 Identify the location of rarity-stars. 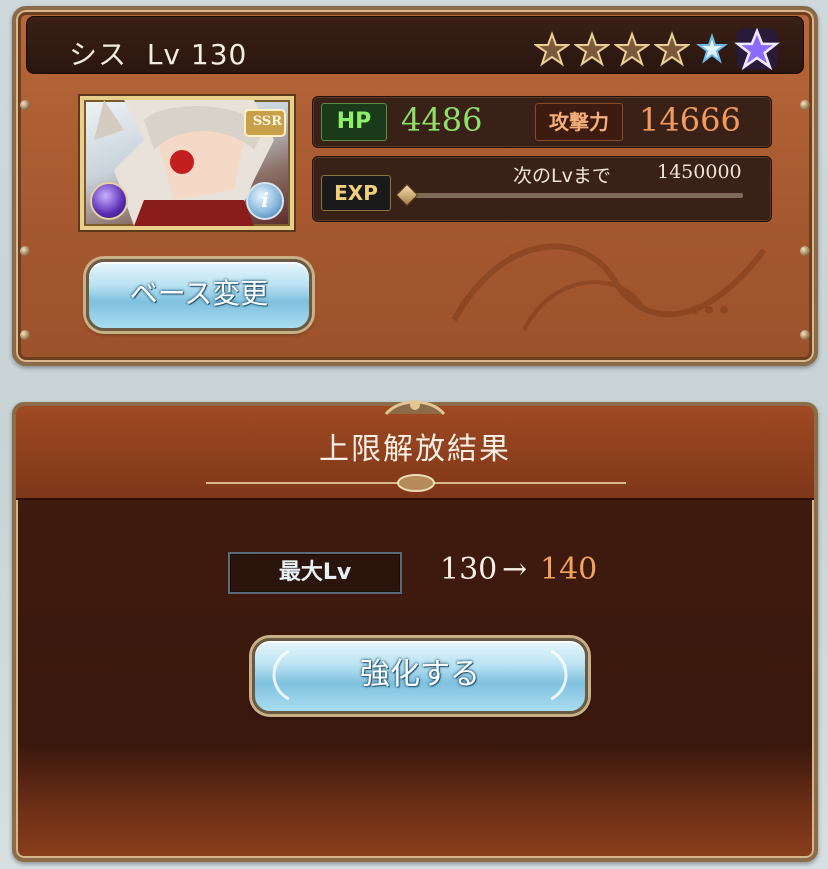
(657, 49).